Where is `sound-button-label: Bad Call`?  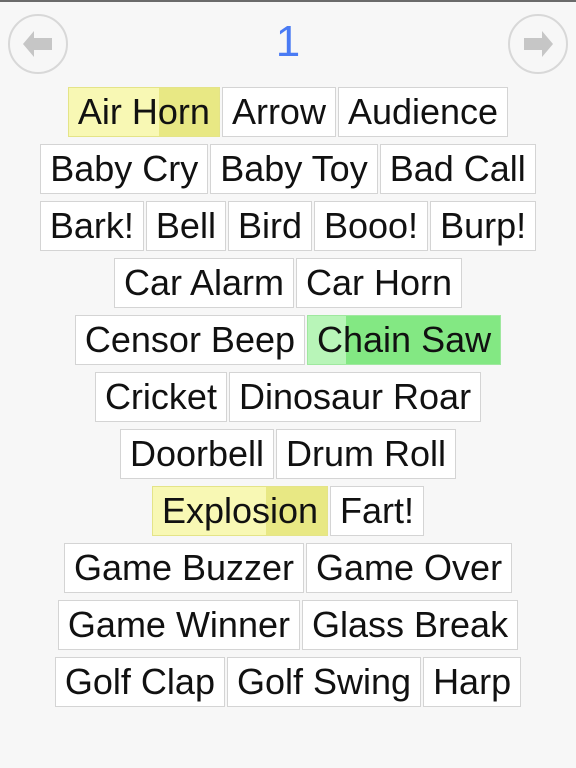
sound-button-label: Bad Call is located at coordinates (457, 168).